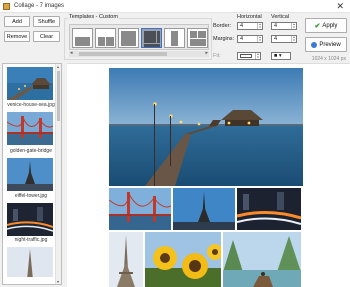 The height and width of the screenshot is (287, 350). Describe the element at coordinates (242, 26) in the screenshot. I see `border-h-value: 4` at that location.